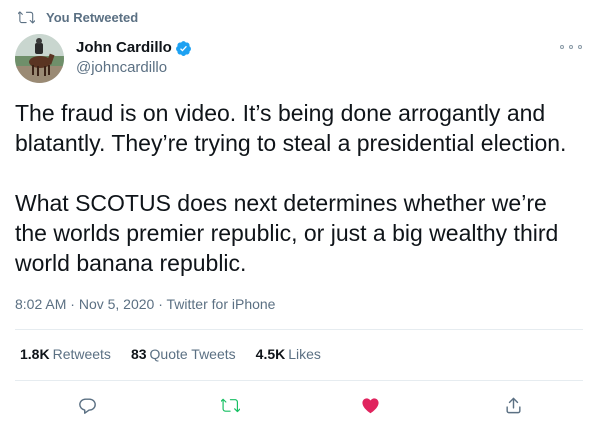 The width and height of the screenshot is (598, 429). What do you see at coordinates (571, 47) in the screenshot?
I see `more-options-icon` at bounding box center [571, 47].